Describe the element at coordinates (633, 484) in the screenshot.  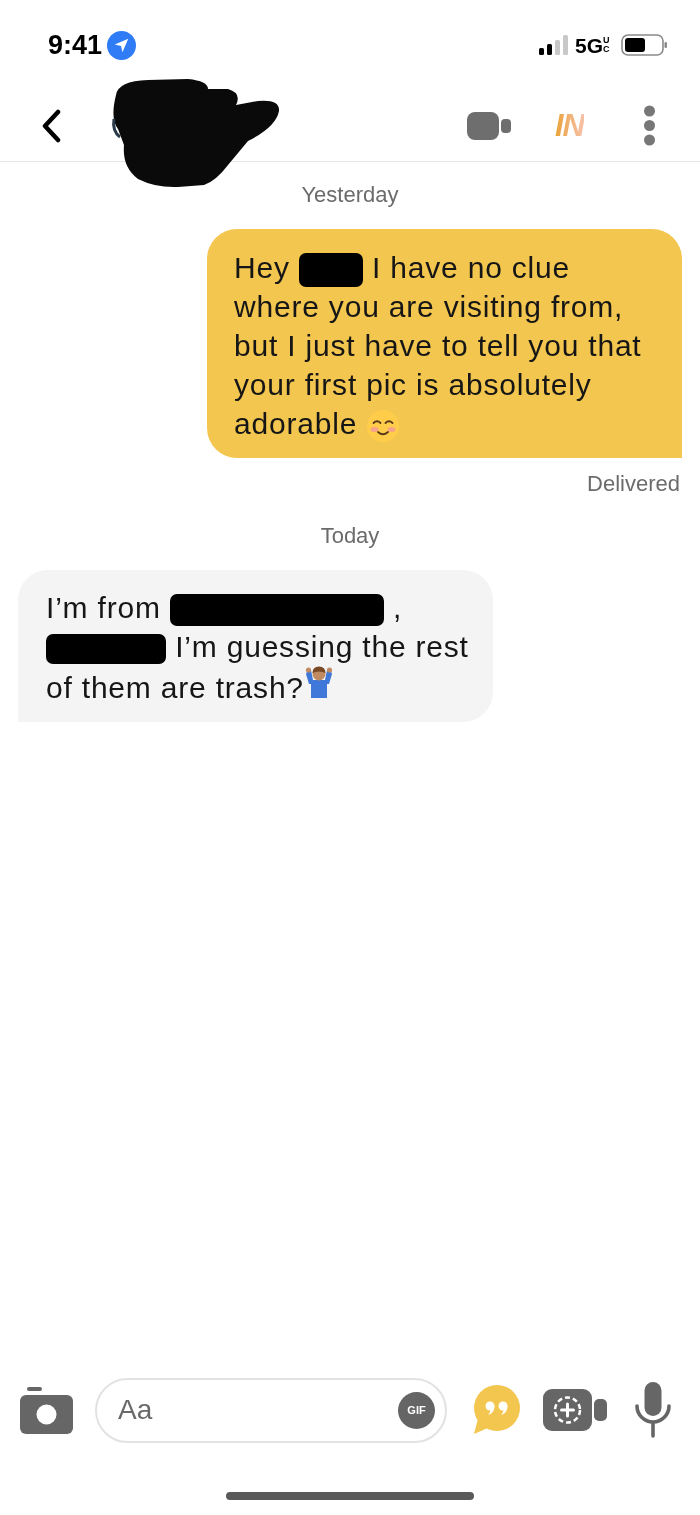
I see `delivery-status: Delivered` at that location.